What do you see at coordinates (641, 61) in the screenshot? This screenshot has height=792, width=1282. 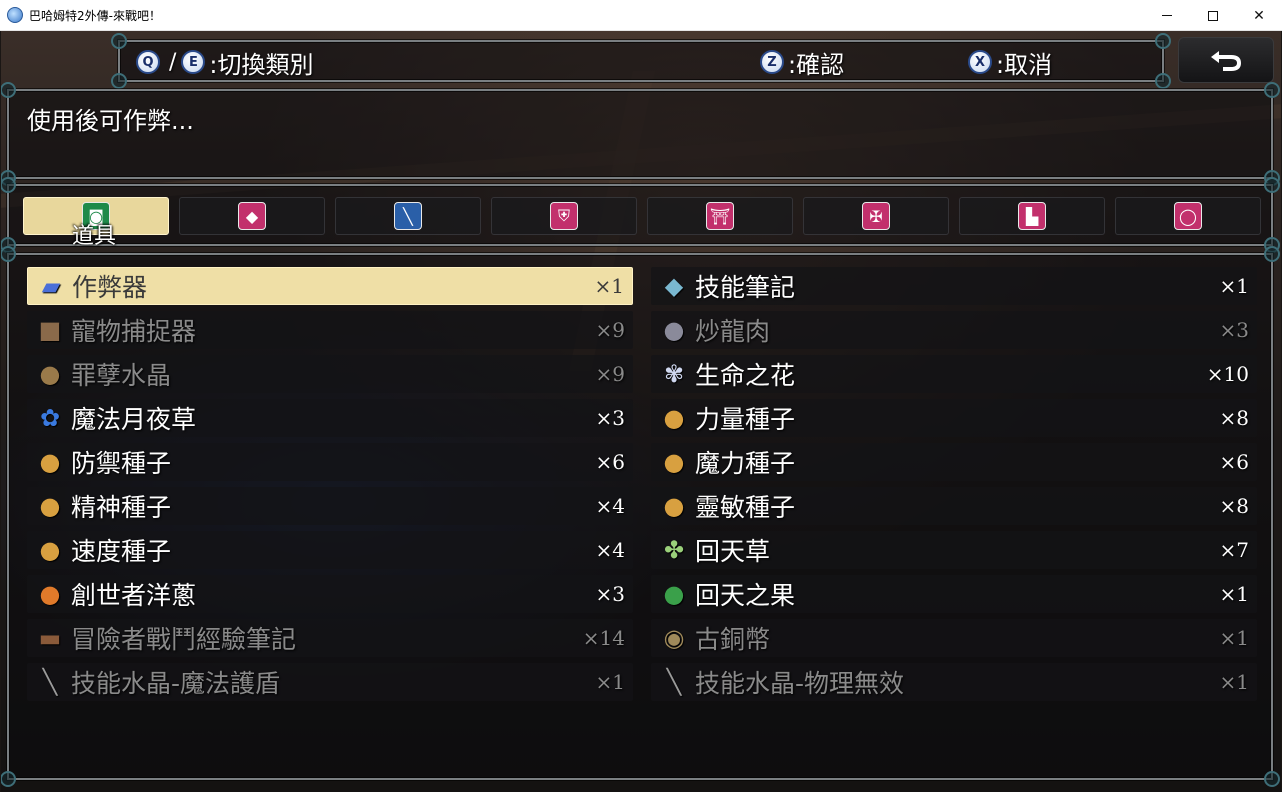 I see `help-bar: Q / E :切換類別 Z :確認 X :取消` at bounding box center [641, 61].